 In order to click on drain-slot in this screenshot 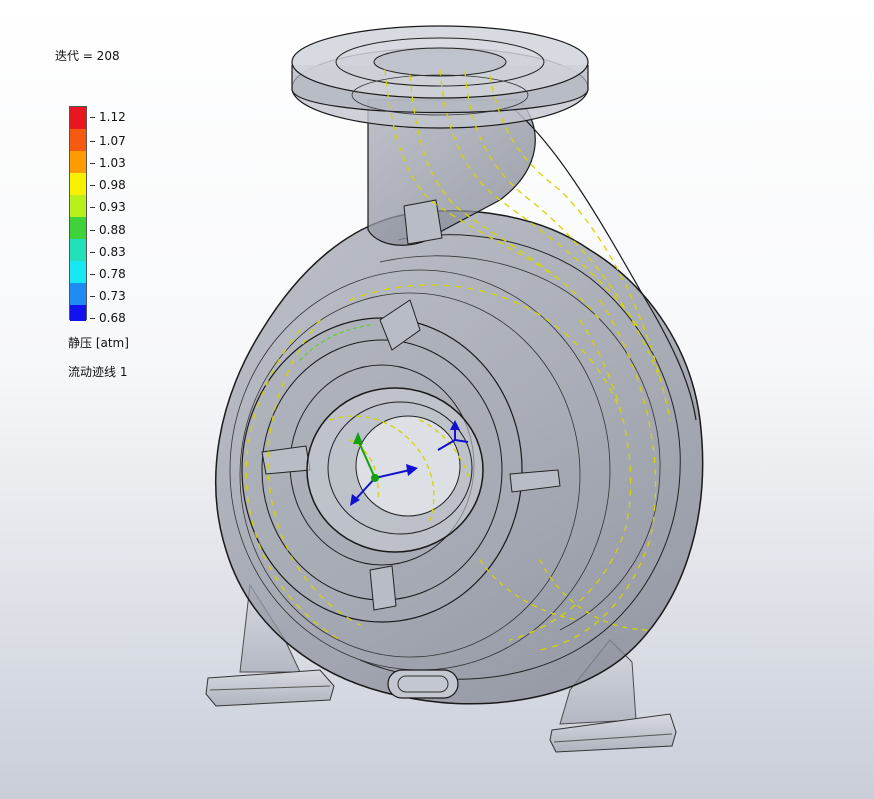, I will do `click(423, 684)`.